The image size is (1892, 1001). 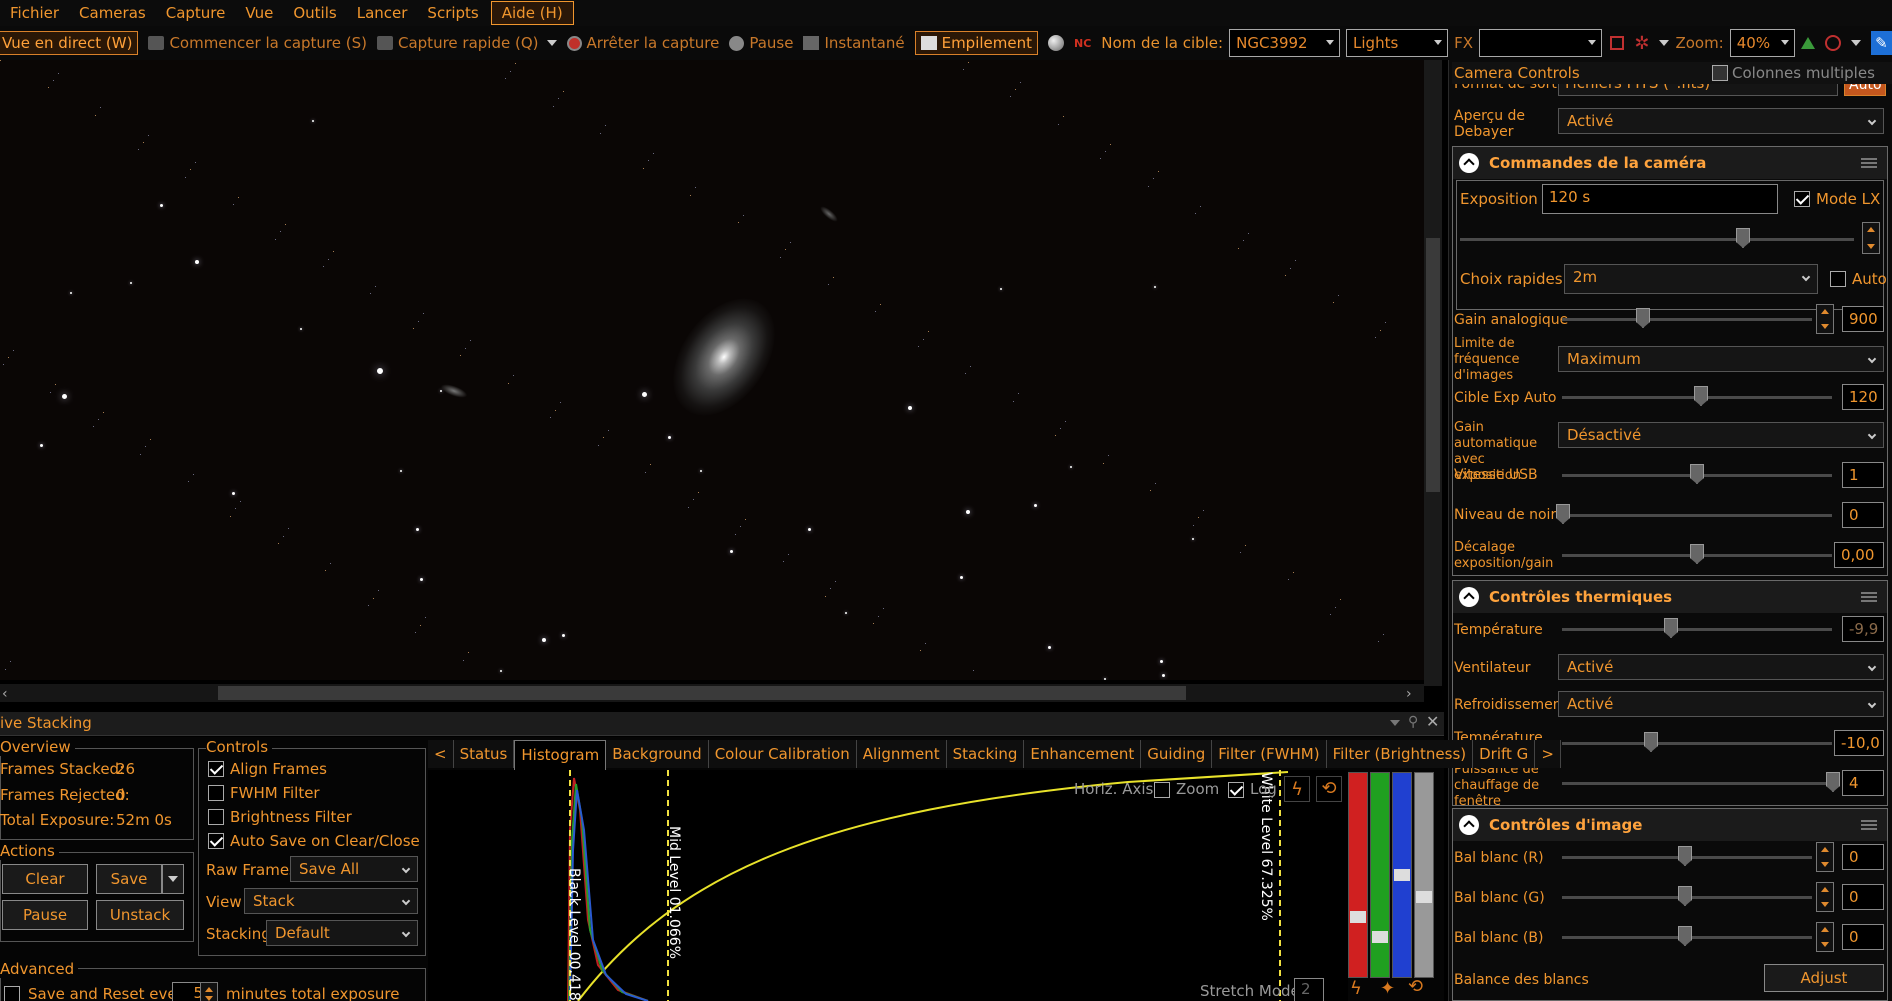 I want to click on horizontal-scroll-thumb, so click(x=702, y=693).